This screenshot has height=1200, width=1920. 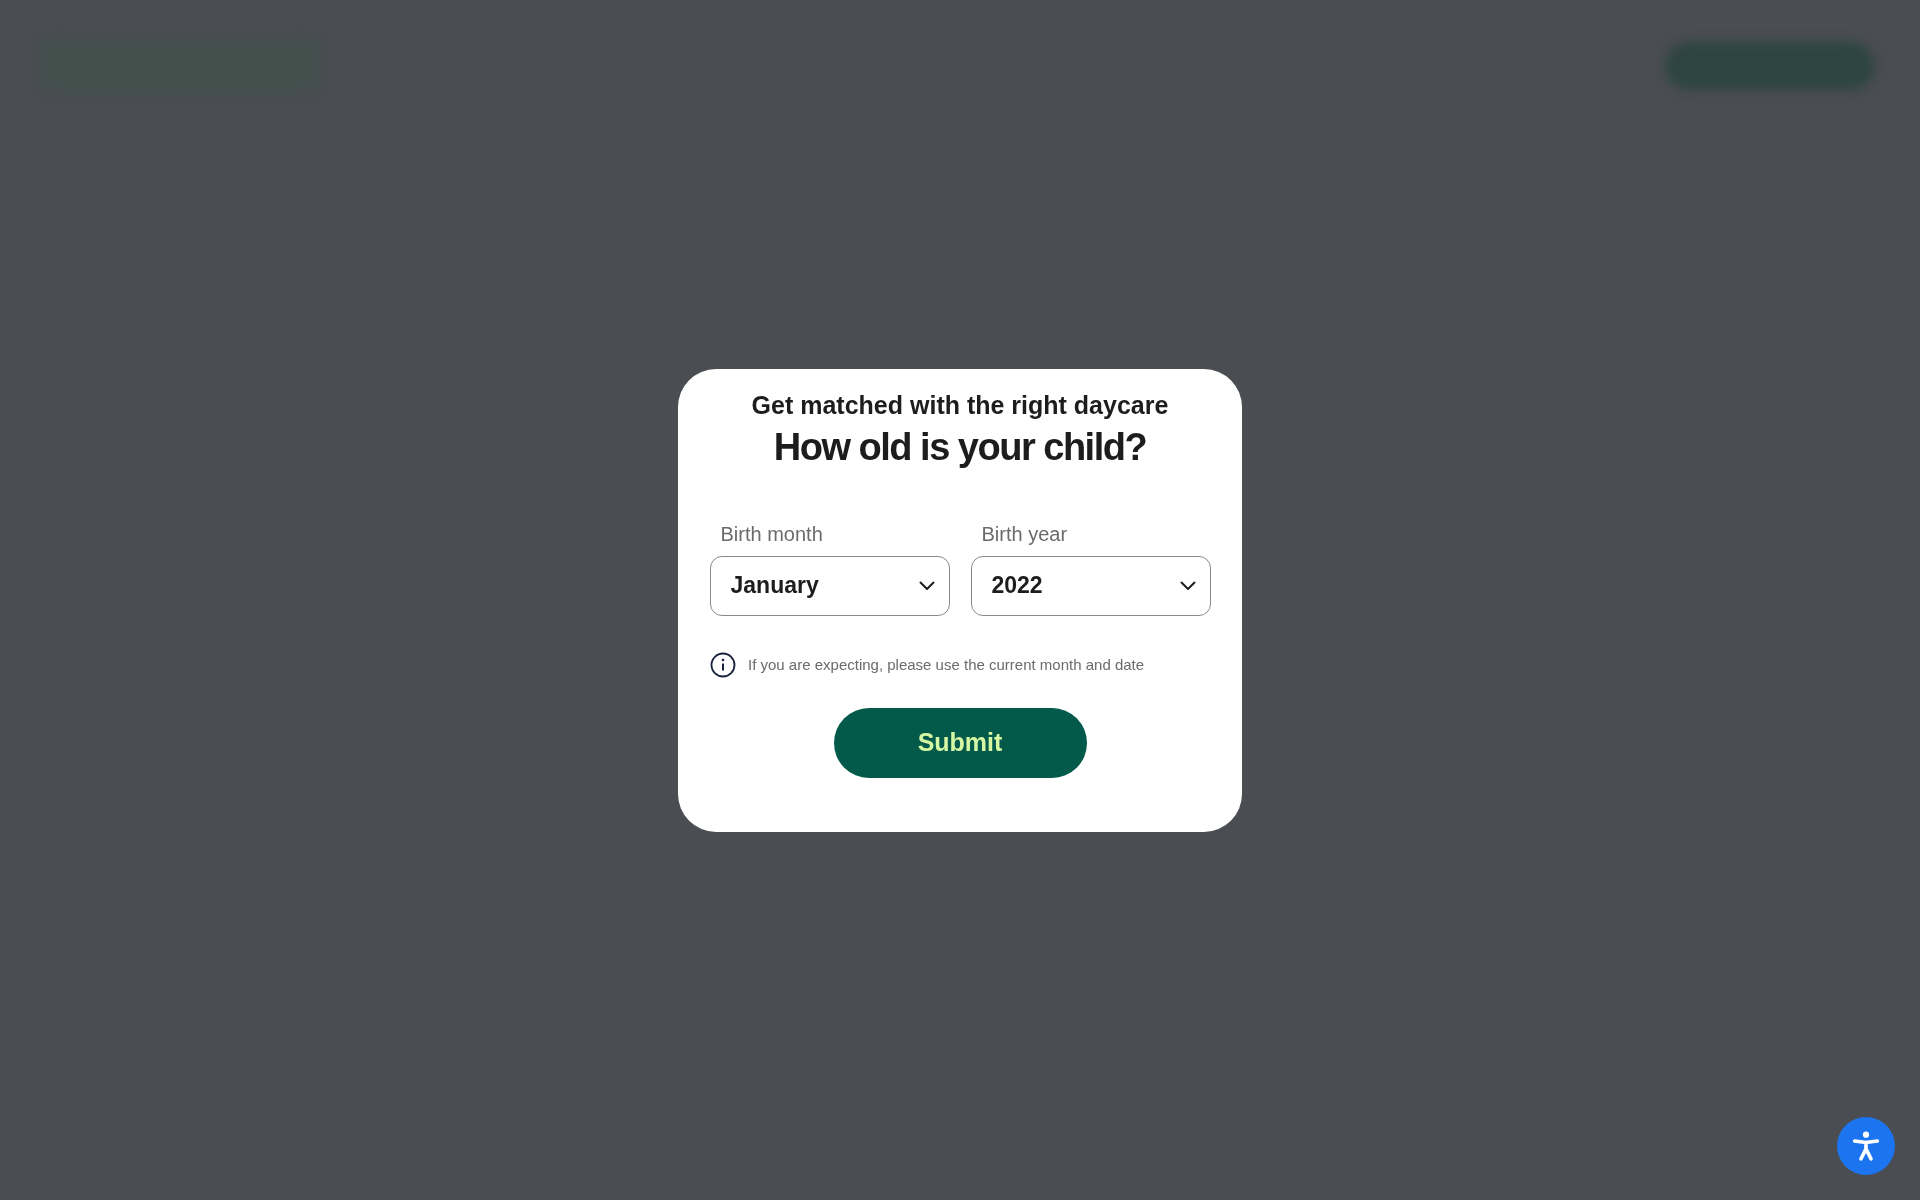 What do you see at coordinates (1024, 534) in the screenshot?
I see `field-label: Birth year` at bounding box center [1024, 534].